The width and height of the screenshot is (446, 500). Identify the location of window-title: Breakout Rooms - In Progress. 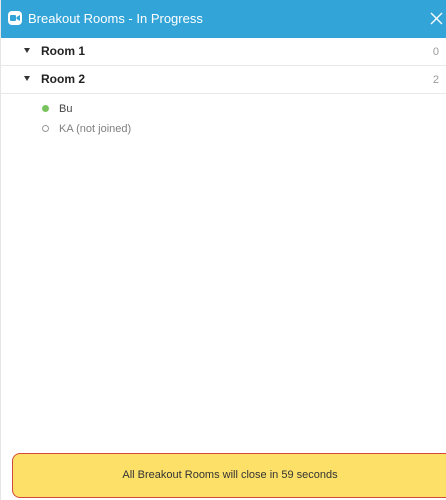
(115, 18).